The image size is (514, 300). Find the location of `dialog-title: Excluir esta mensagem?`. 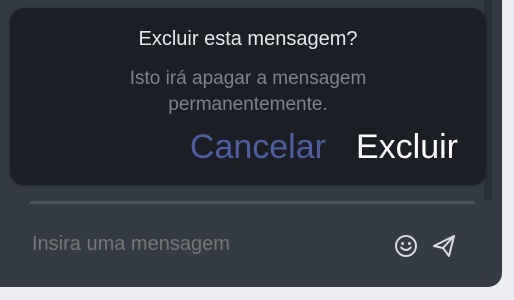

dialog-title: Excluir esta mensagem? is located at coordinates (248, 39).